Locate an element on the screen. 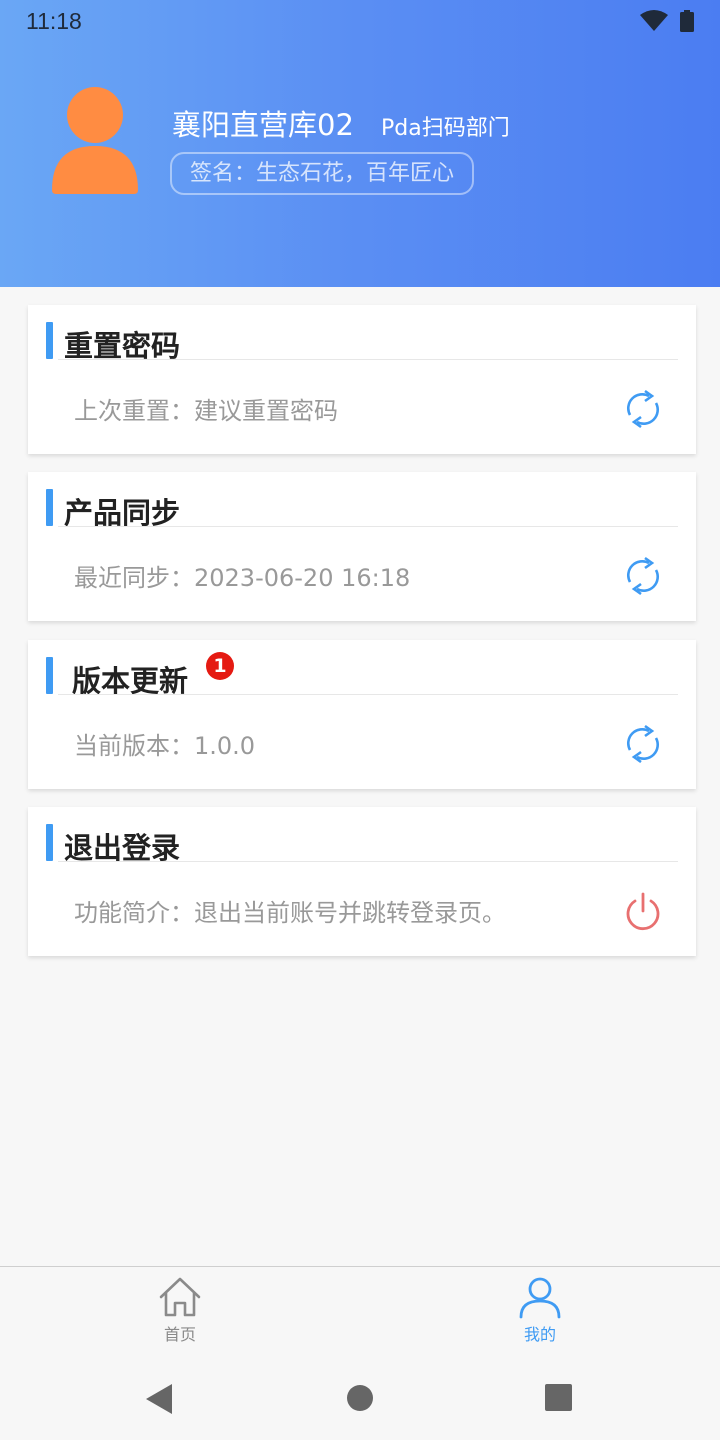 The image size is (720, 1440). tab-label: 我的 is located at coordinates (539, 1334).